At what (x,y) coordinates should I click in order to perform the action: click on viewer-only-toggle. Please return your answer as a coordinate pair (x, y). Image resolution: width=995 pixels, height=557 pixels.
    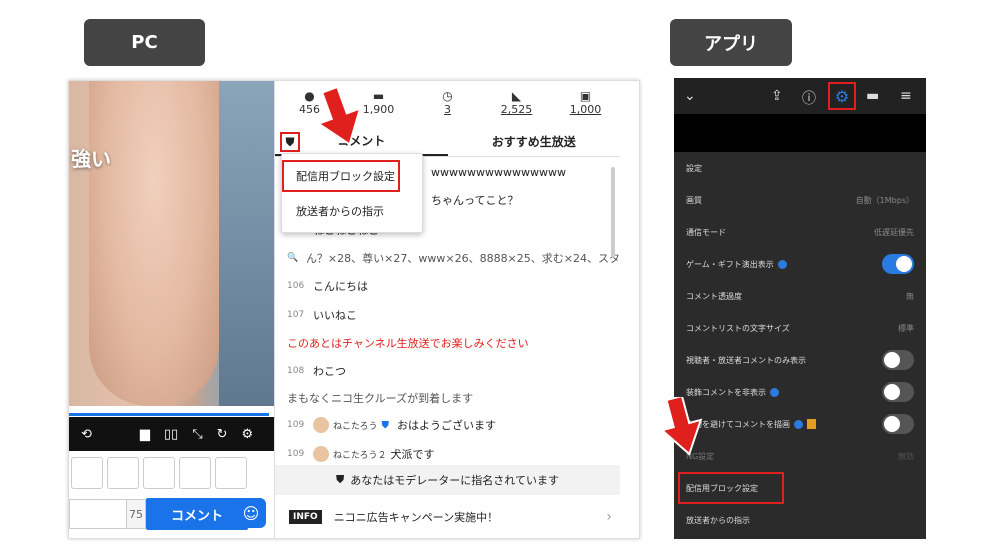
    Looking at the image, I should click on (898, 360).